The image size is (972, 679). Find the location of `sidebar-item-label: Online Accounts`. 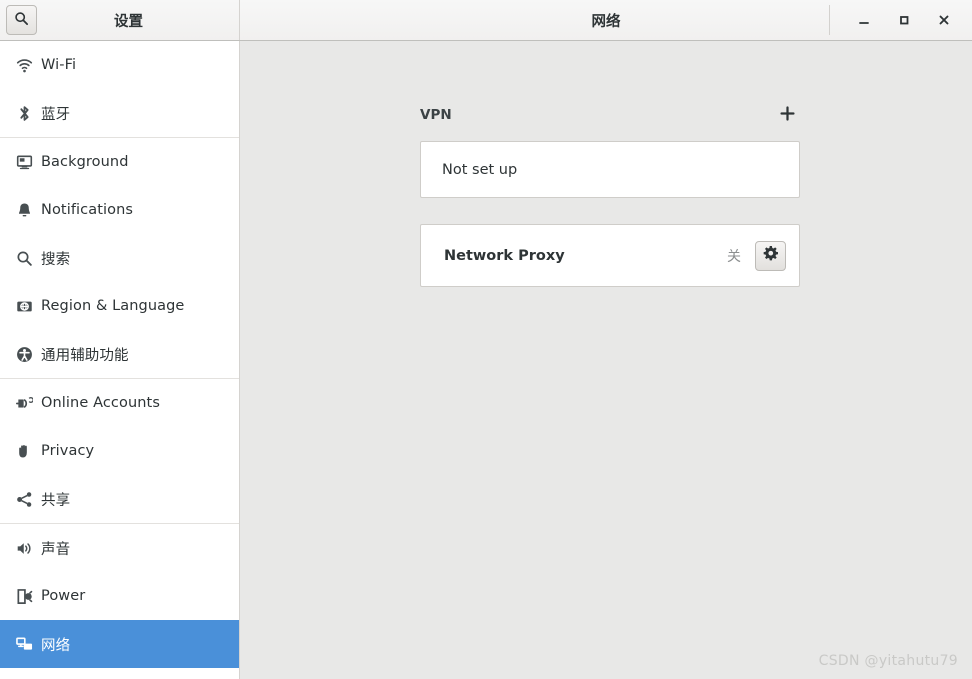

sidebar-item-label: Online Accounts is located at coordinates (100, 403).